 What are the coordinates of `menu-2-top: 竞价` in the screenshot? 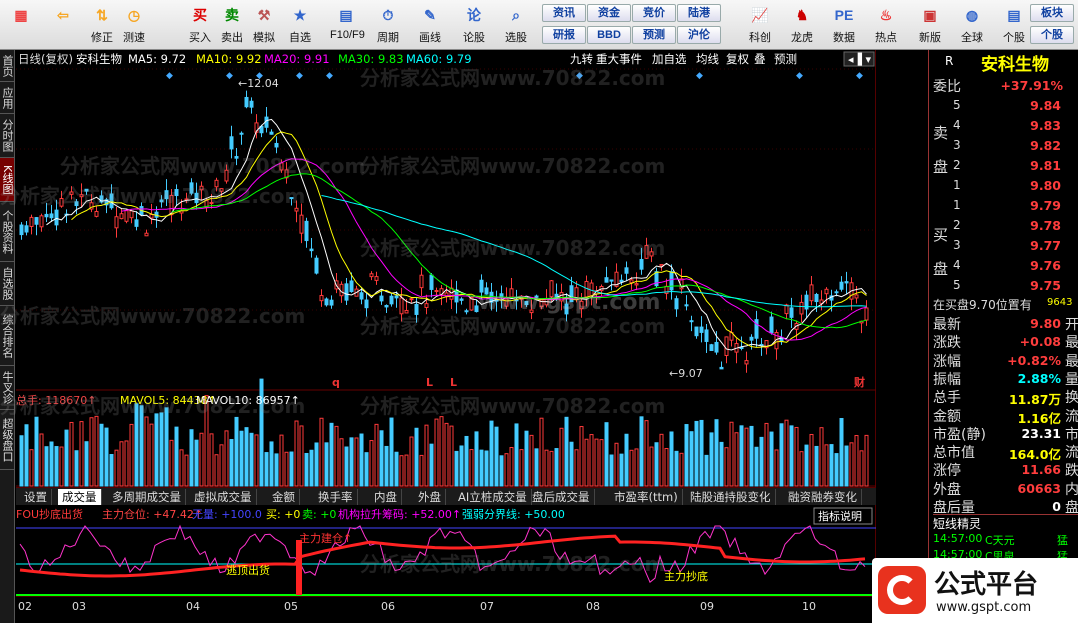 It's located at (654, 13).